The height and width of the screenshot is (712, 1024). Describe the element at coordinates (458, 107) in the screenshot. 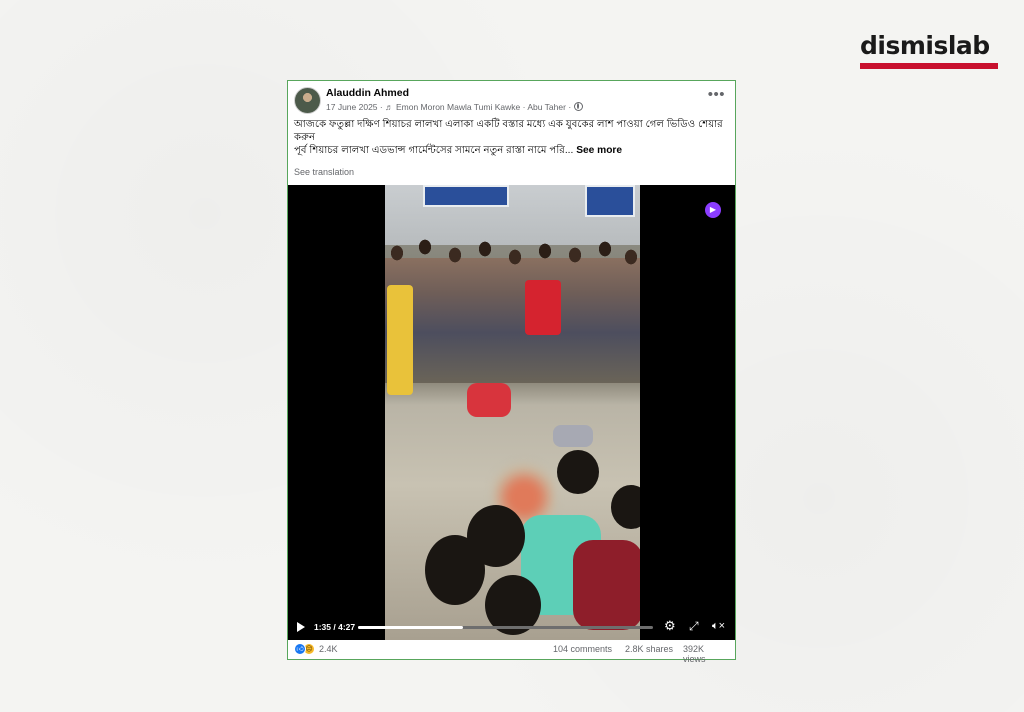

I see `audio-title: Emon Moron Mawla Tumi Kawke` at that location.